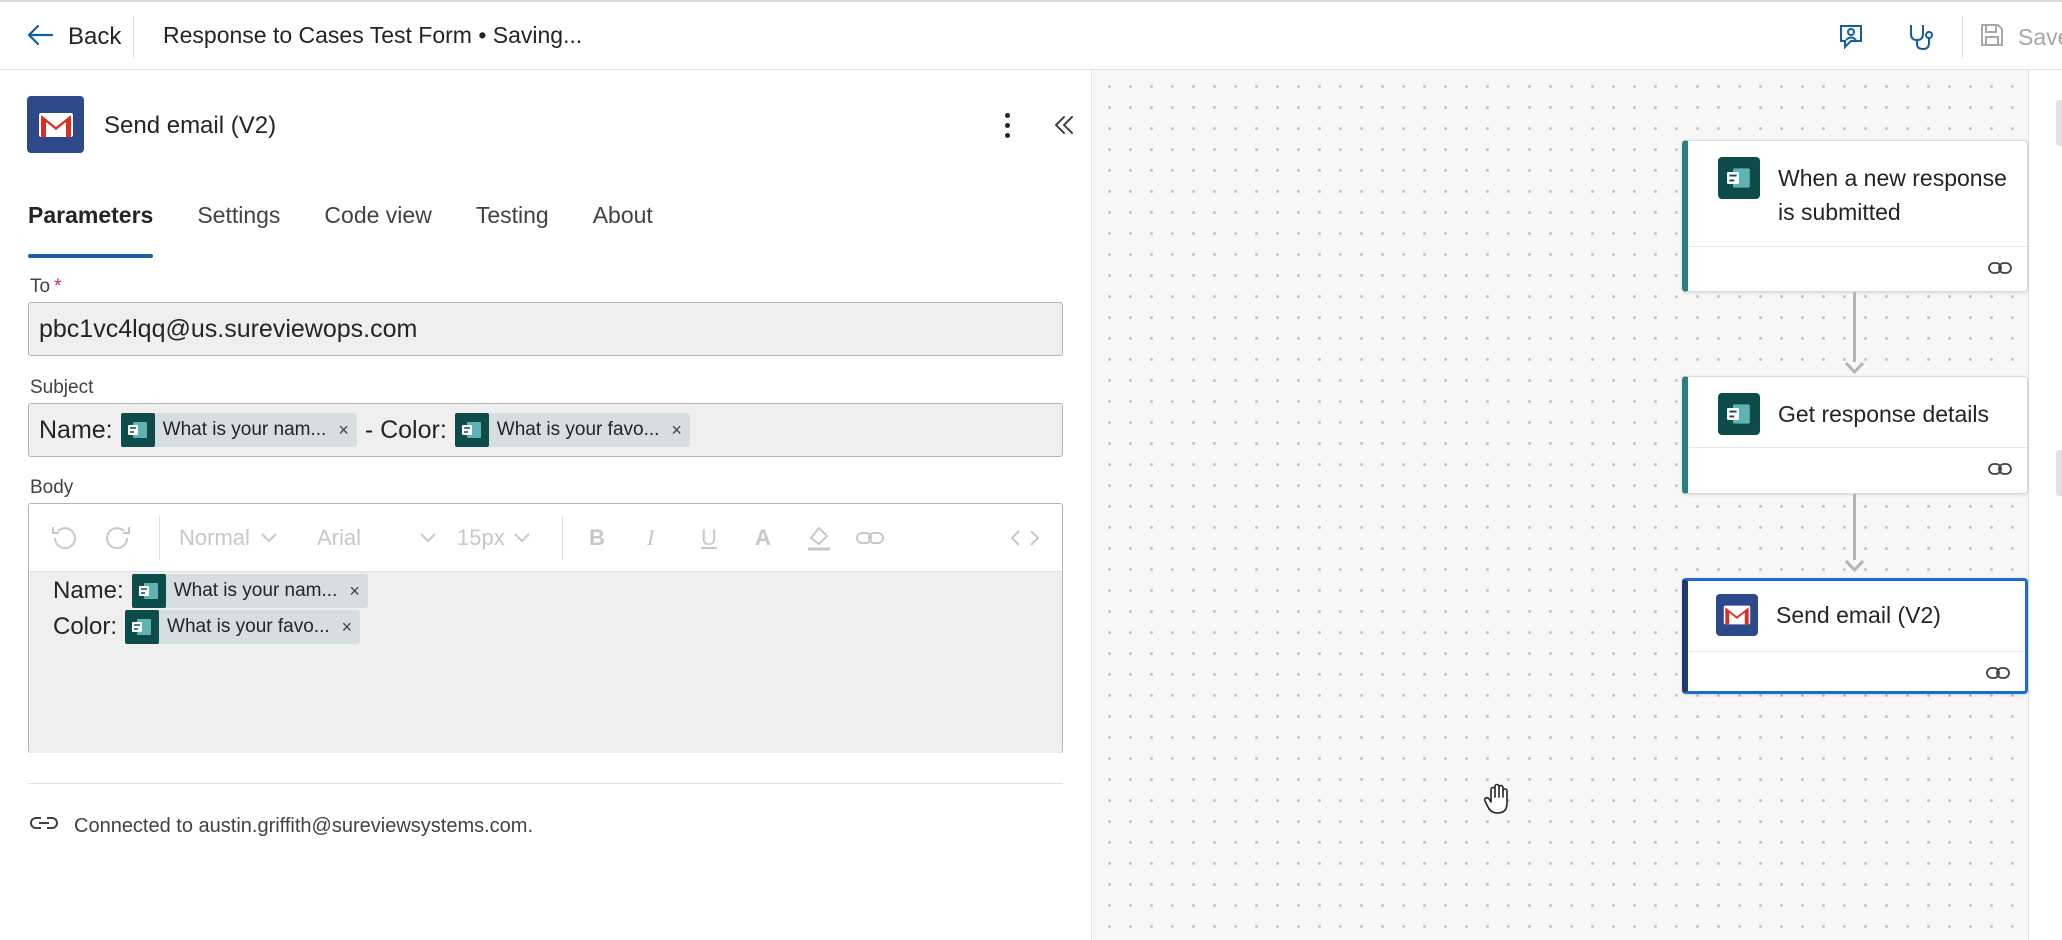 The width and height of the screenshot is (2062, 940). I want to click on node-title: Get response details, so click(1883, 414).